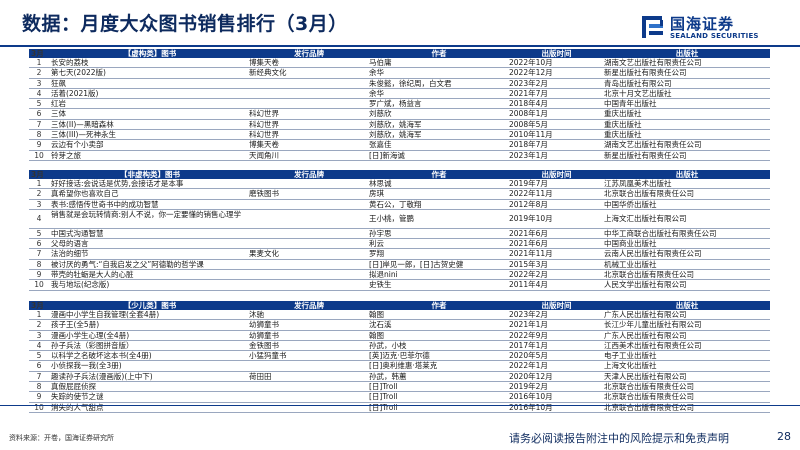 Image resolution: width=800 pixels, height=450 pixels. What do you see at coordinates (77, 397) in the screenshot?
I see `cell-title: 失踪的使节之谜` at bounding box center [77, 397].